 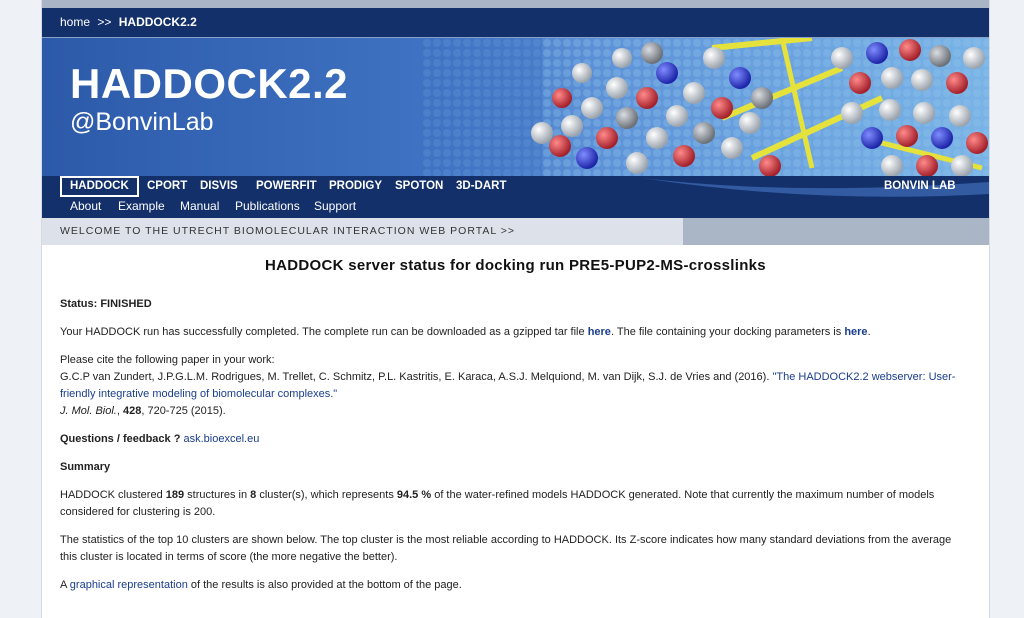 What do you see at coordinates (129, 585) in the screenshot?
I see `graphical-representation-link: graphical representation` at bounding box center [129, 585].